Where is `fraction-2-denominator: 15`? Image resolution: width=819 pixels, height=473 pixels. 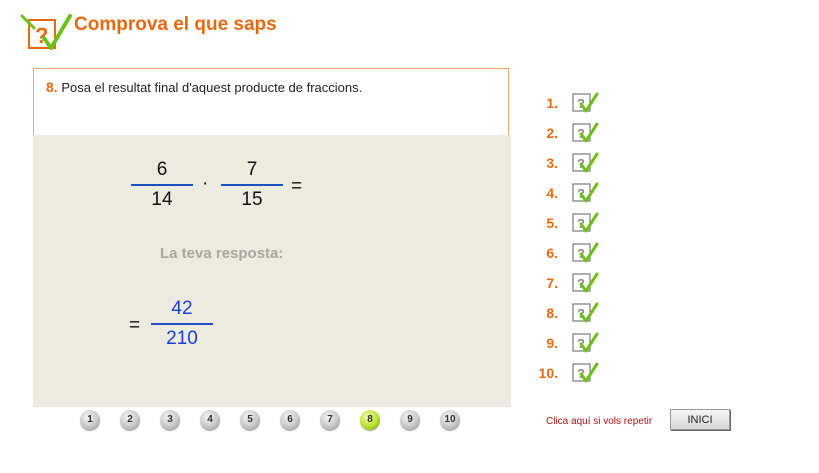 fraction-2-denominator: 15 is located at coordinates (252, 199).